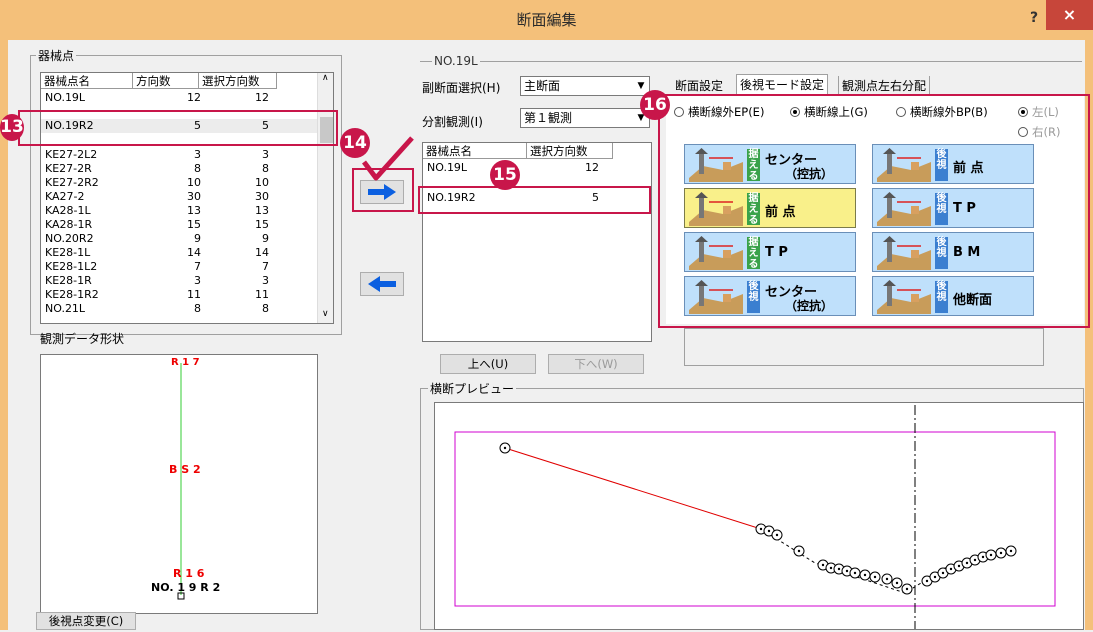 Image resolution: width=1093 pixels, height=632 pixels. I want to click on backsight-mode-button: 据える T P, so click(770, 252).